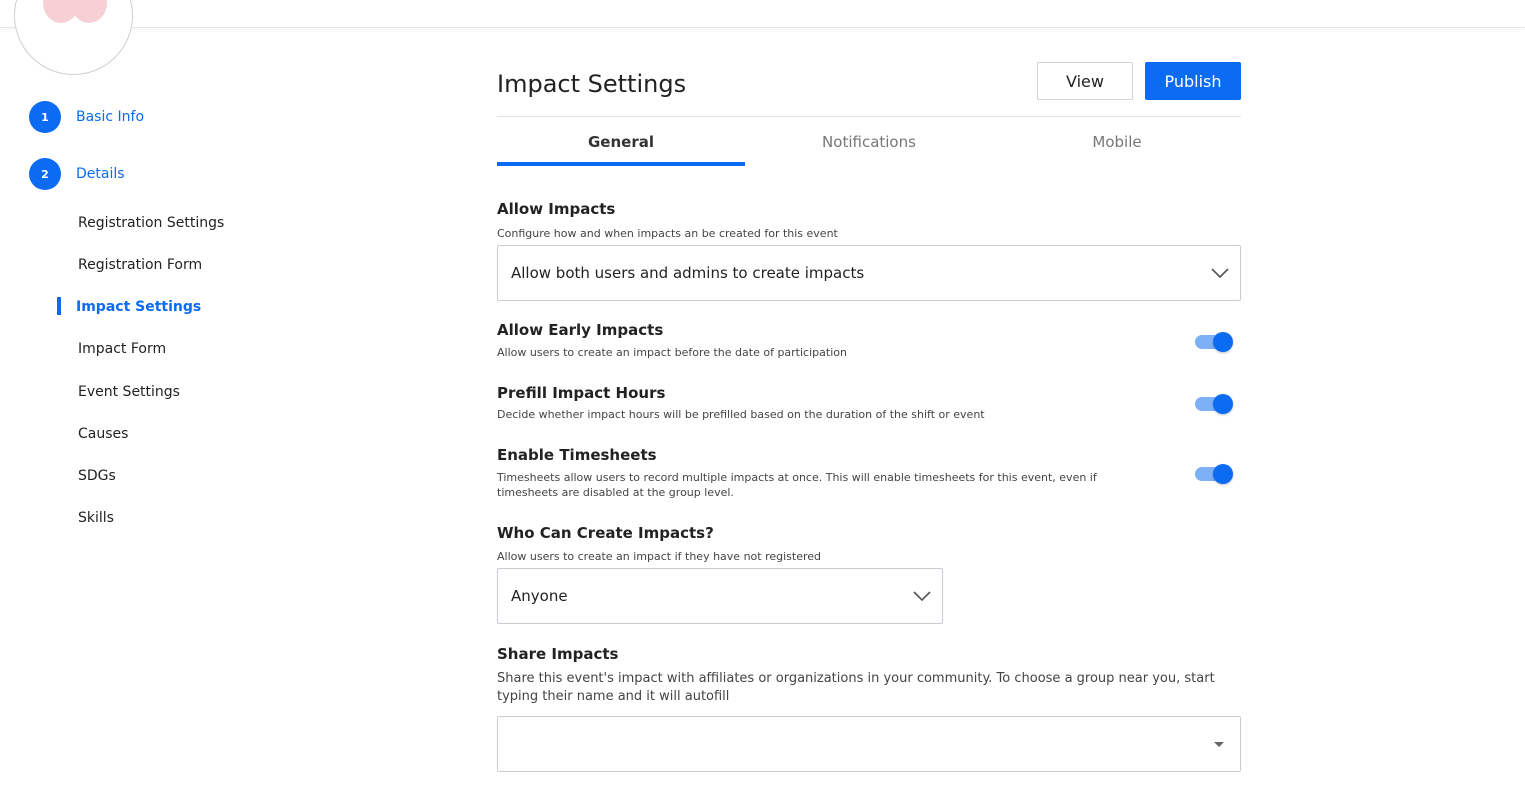 The height and width of the screenshot is (793, 1525). What do you see at coordinates (100, 174) in the screenshot?
I see `step-label: Details` at bounding box center [100, 174].